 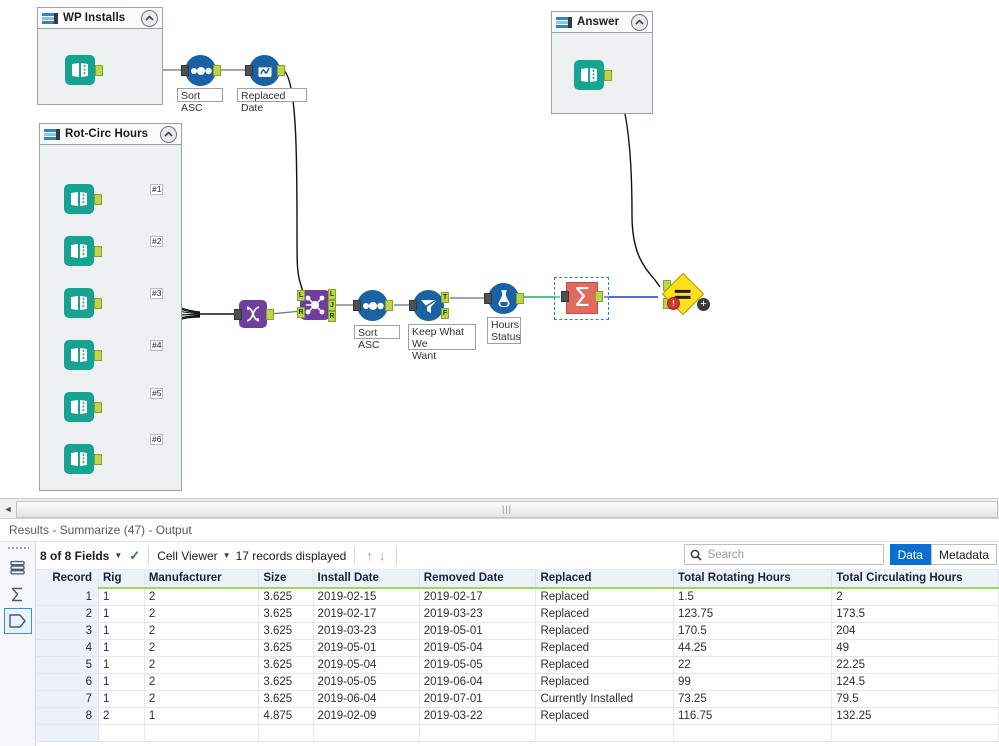 What do you see at coordinates (84, 70) in the screenshot?
I see `tool-input-wp-installs` at bounding box center [84, 70].